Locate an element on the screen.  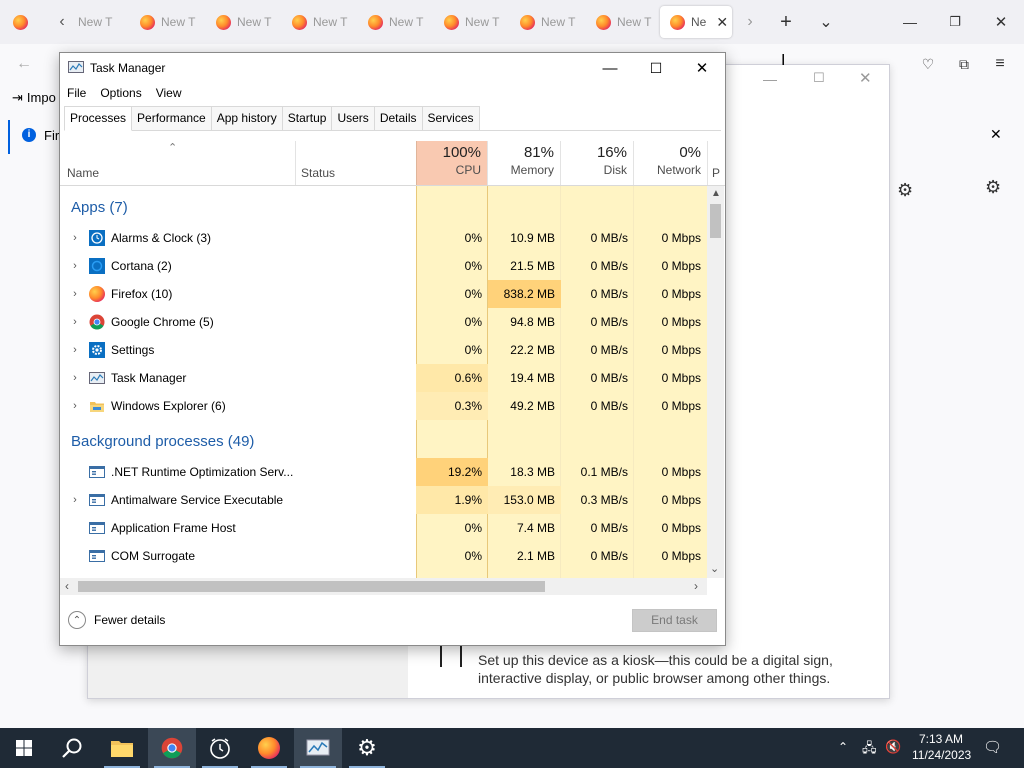
file-explorer-icon is located at coordinates (122, 749).